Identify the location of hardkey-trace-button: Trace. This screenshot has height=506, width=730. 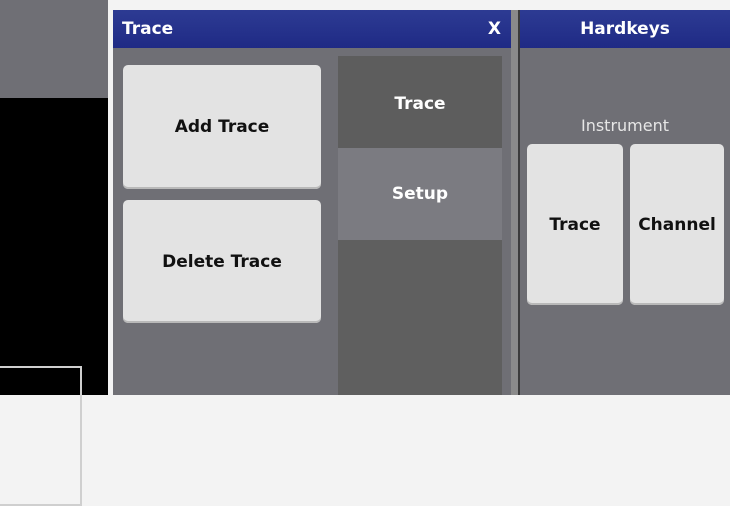
(575, 224).